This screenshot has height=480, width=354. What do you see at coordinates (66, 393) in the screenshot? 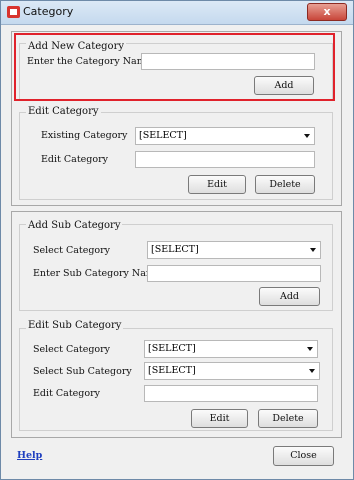
I see `edit-sub-category-label: Edit Category` at bounding box center [66, 393].